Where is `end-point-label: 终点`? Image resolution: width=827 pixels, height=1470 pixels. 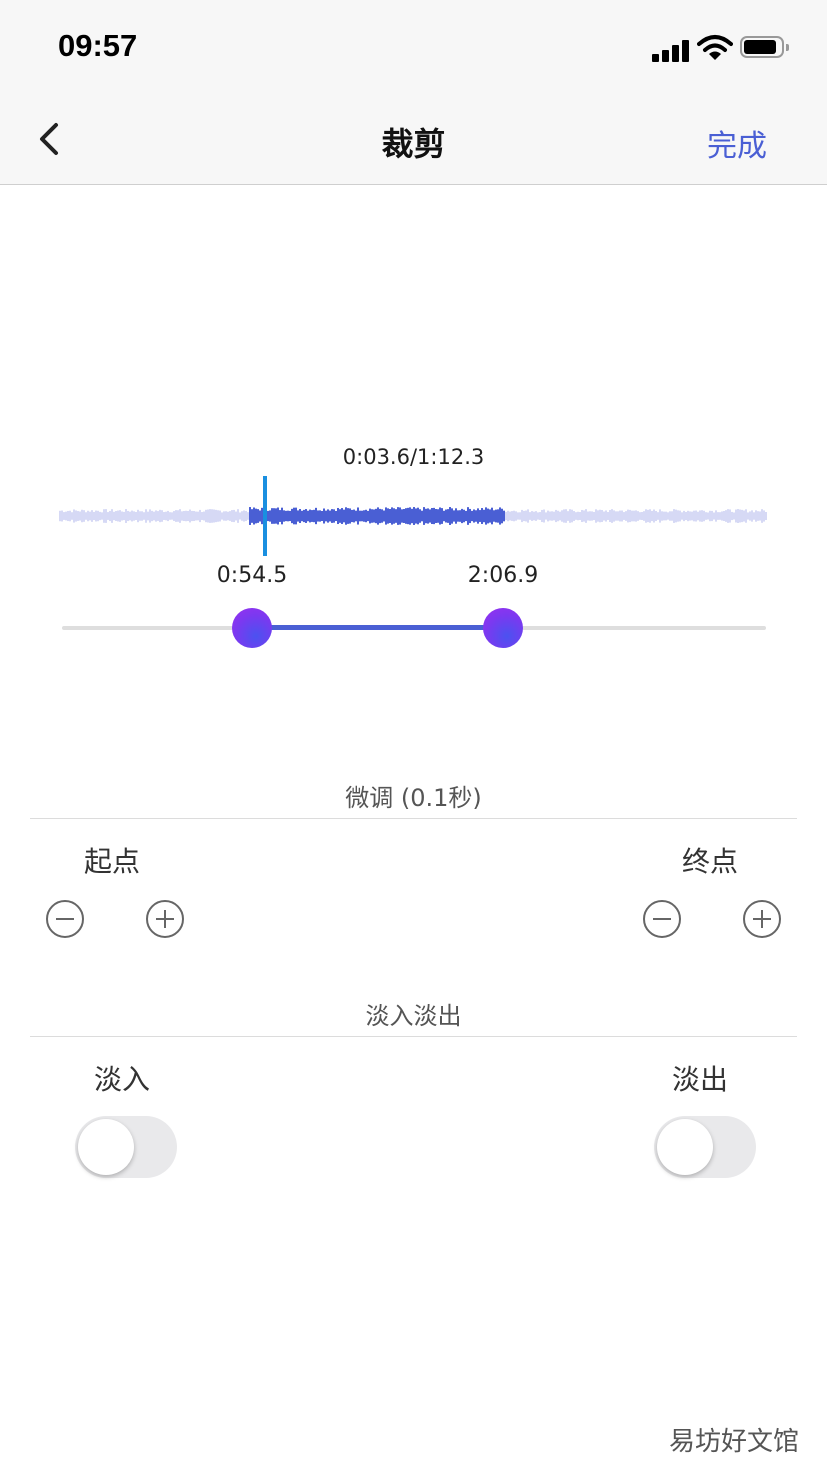
end-point-label: 终点 is located at coordinates (710, 861).